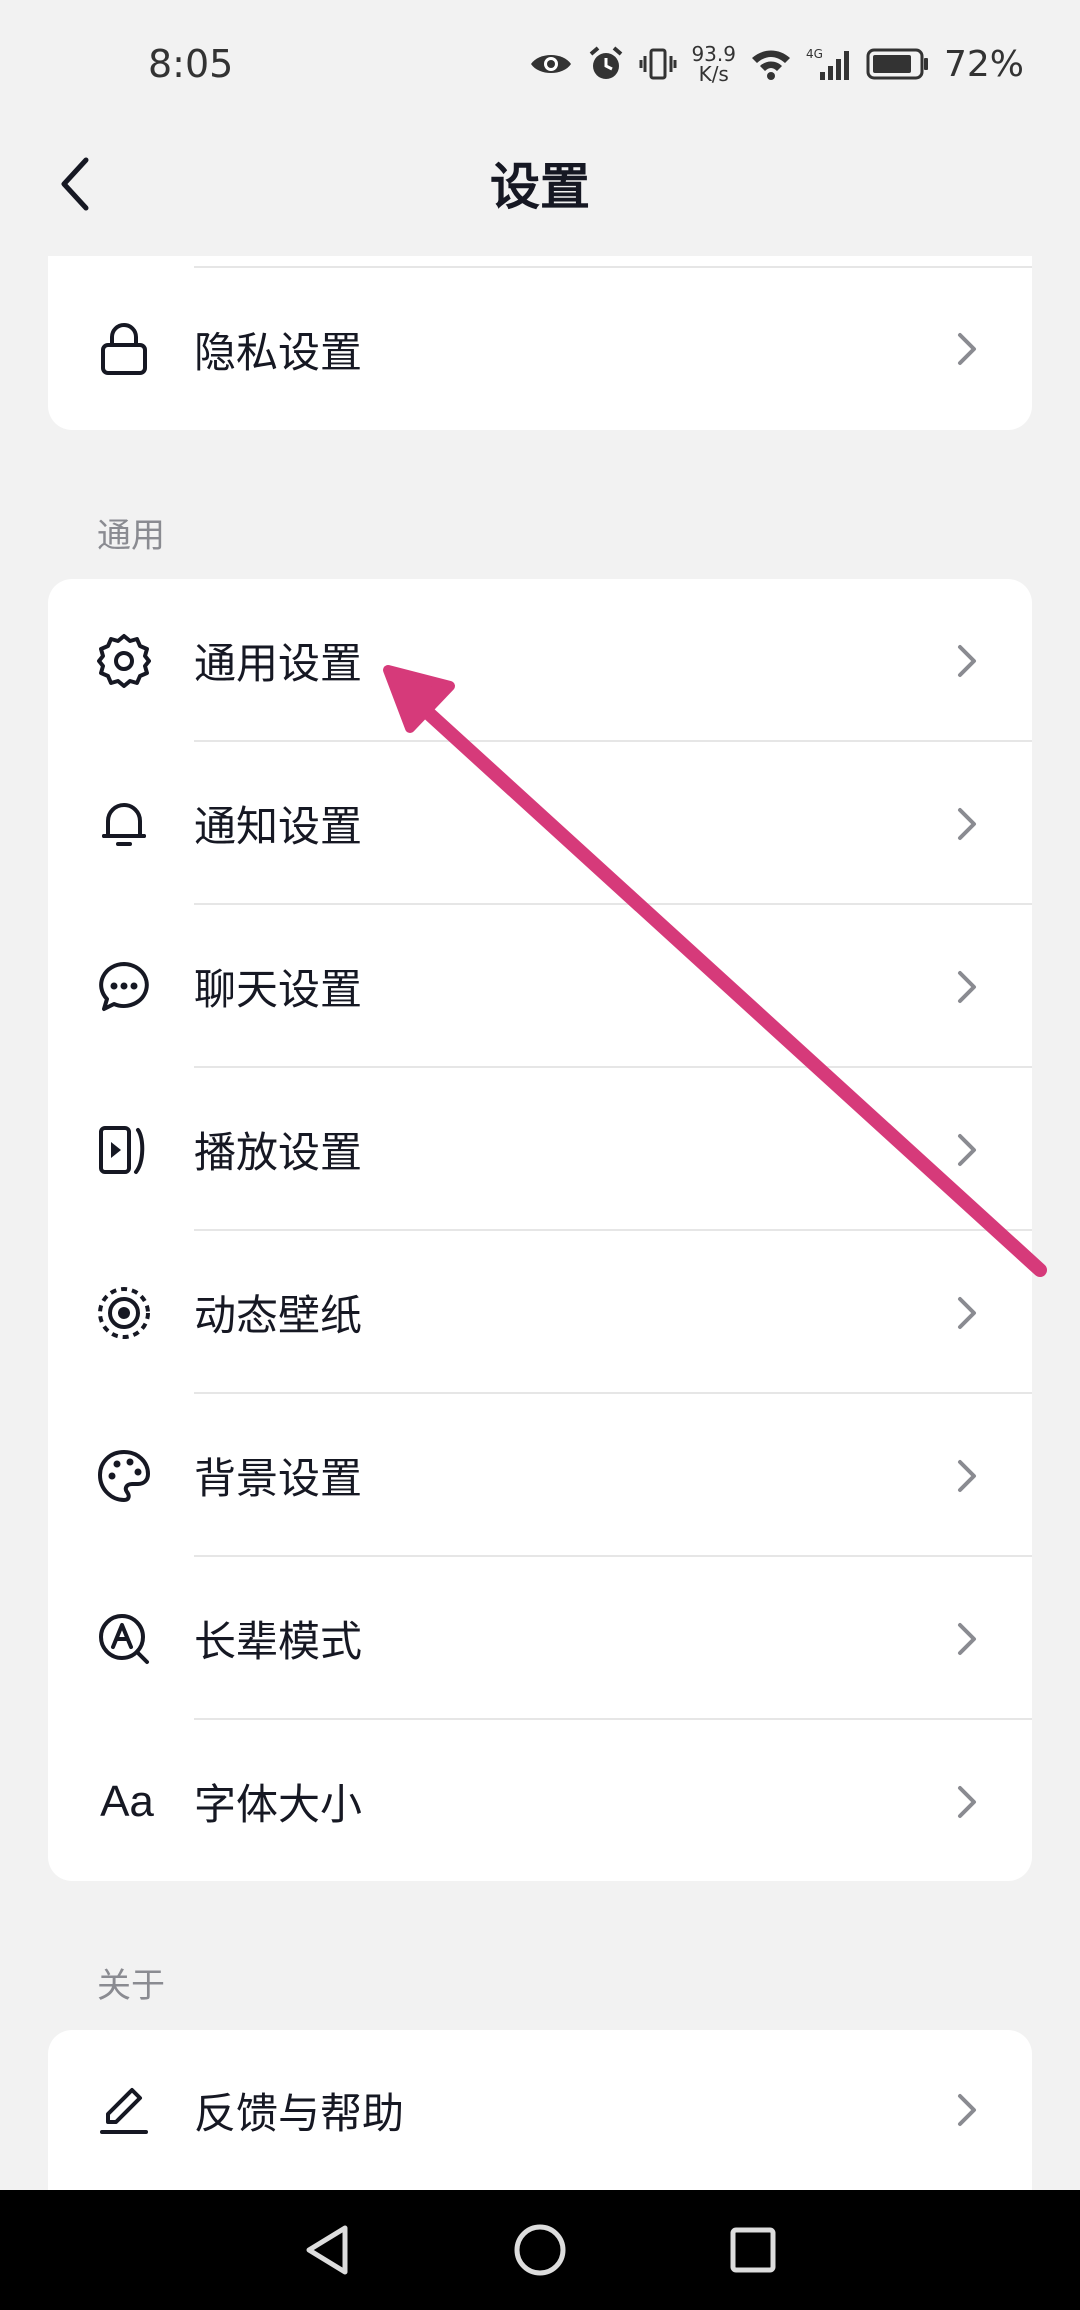 The width and height of the screenshot is (1080, 2310). What do you see at coordinates (124, 661) in the screenshot?
I see `gear-icon` at bounding box center [124, 661].